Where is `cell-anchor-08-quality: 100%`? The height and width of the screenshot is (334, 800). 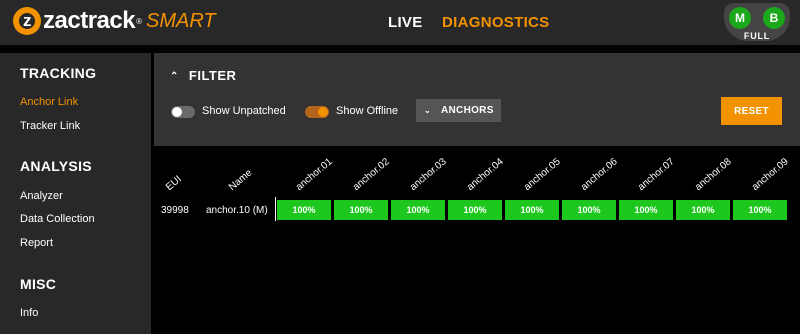 cell-anchor-08-quality: 100% is located at coordinates (703, 210).